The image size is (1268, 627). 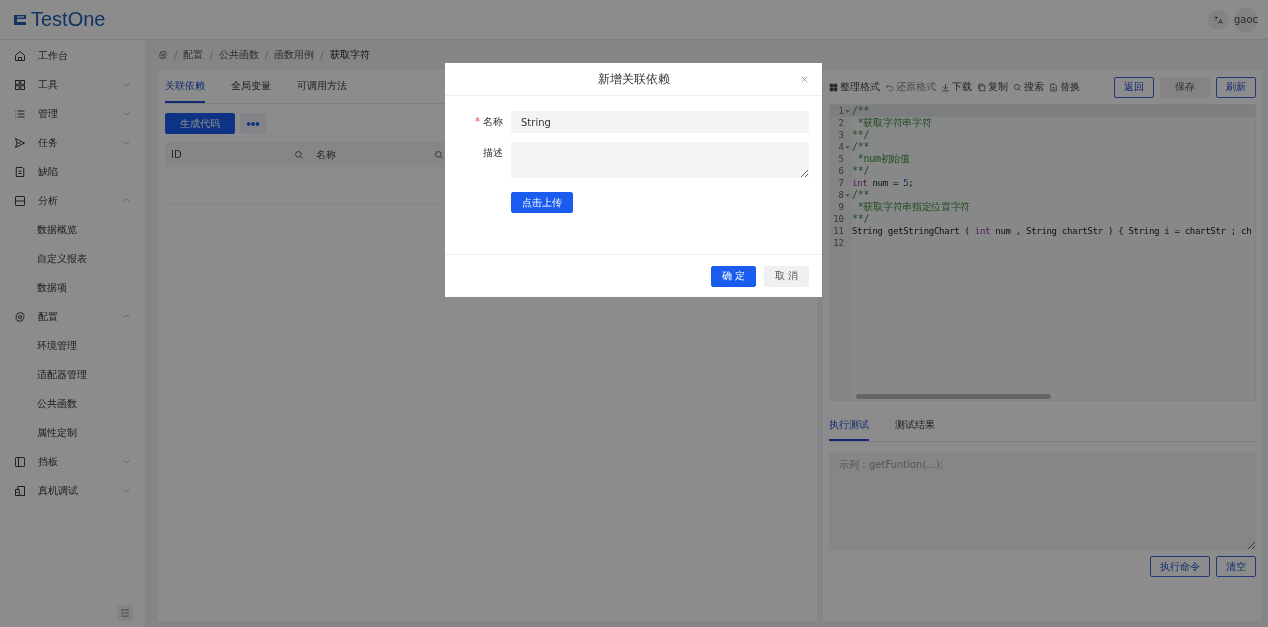 I want to click on generate-code-button: 生成代码, so click(x=200, y=123).